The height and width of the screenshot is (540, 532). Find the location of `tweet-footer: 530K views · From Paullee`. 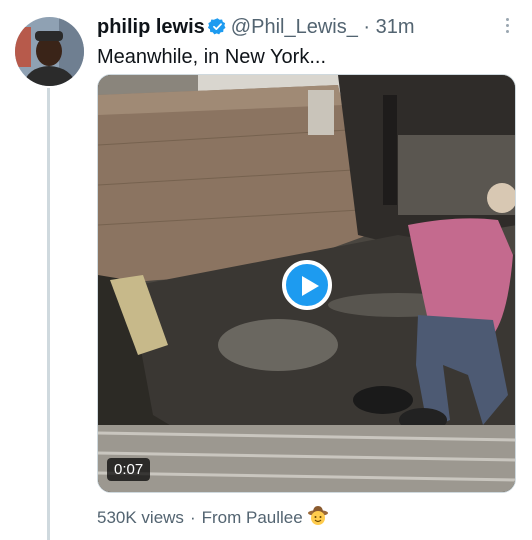

tweet-footer: 530K views · From Paullee is located at coordinates (213, 519).